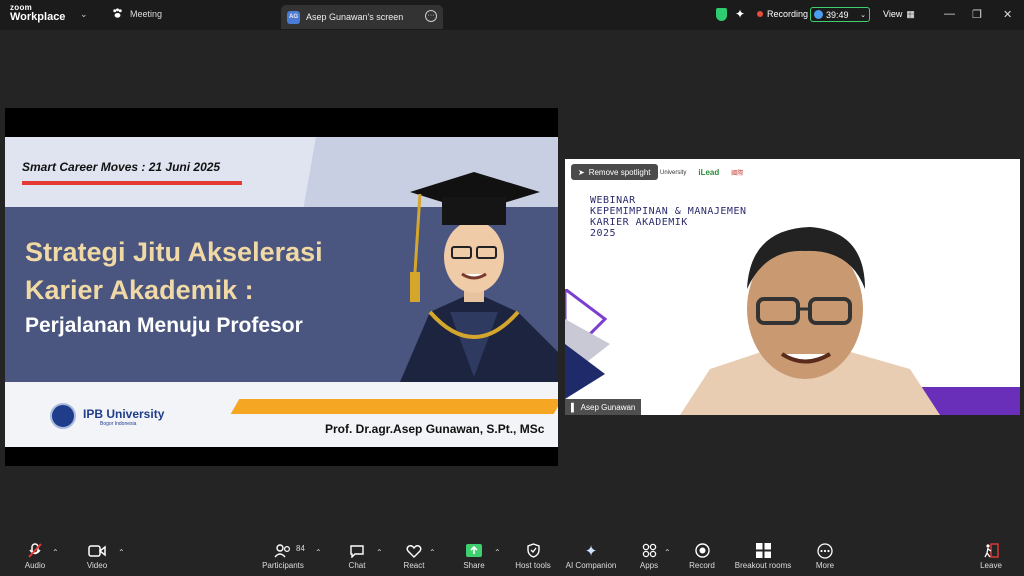 The width and height of the screenshot is (1024, 576). What do you see at coordinates (591, 551) in the screenshot?
I see `sparkle-icon: ✦` at bounding box center [591, 551].